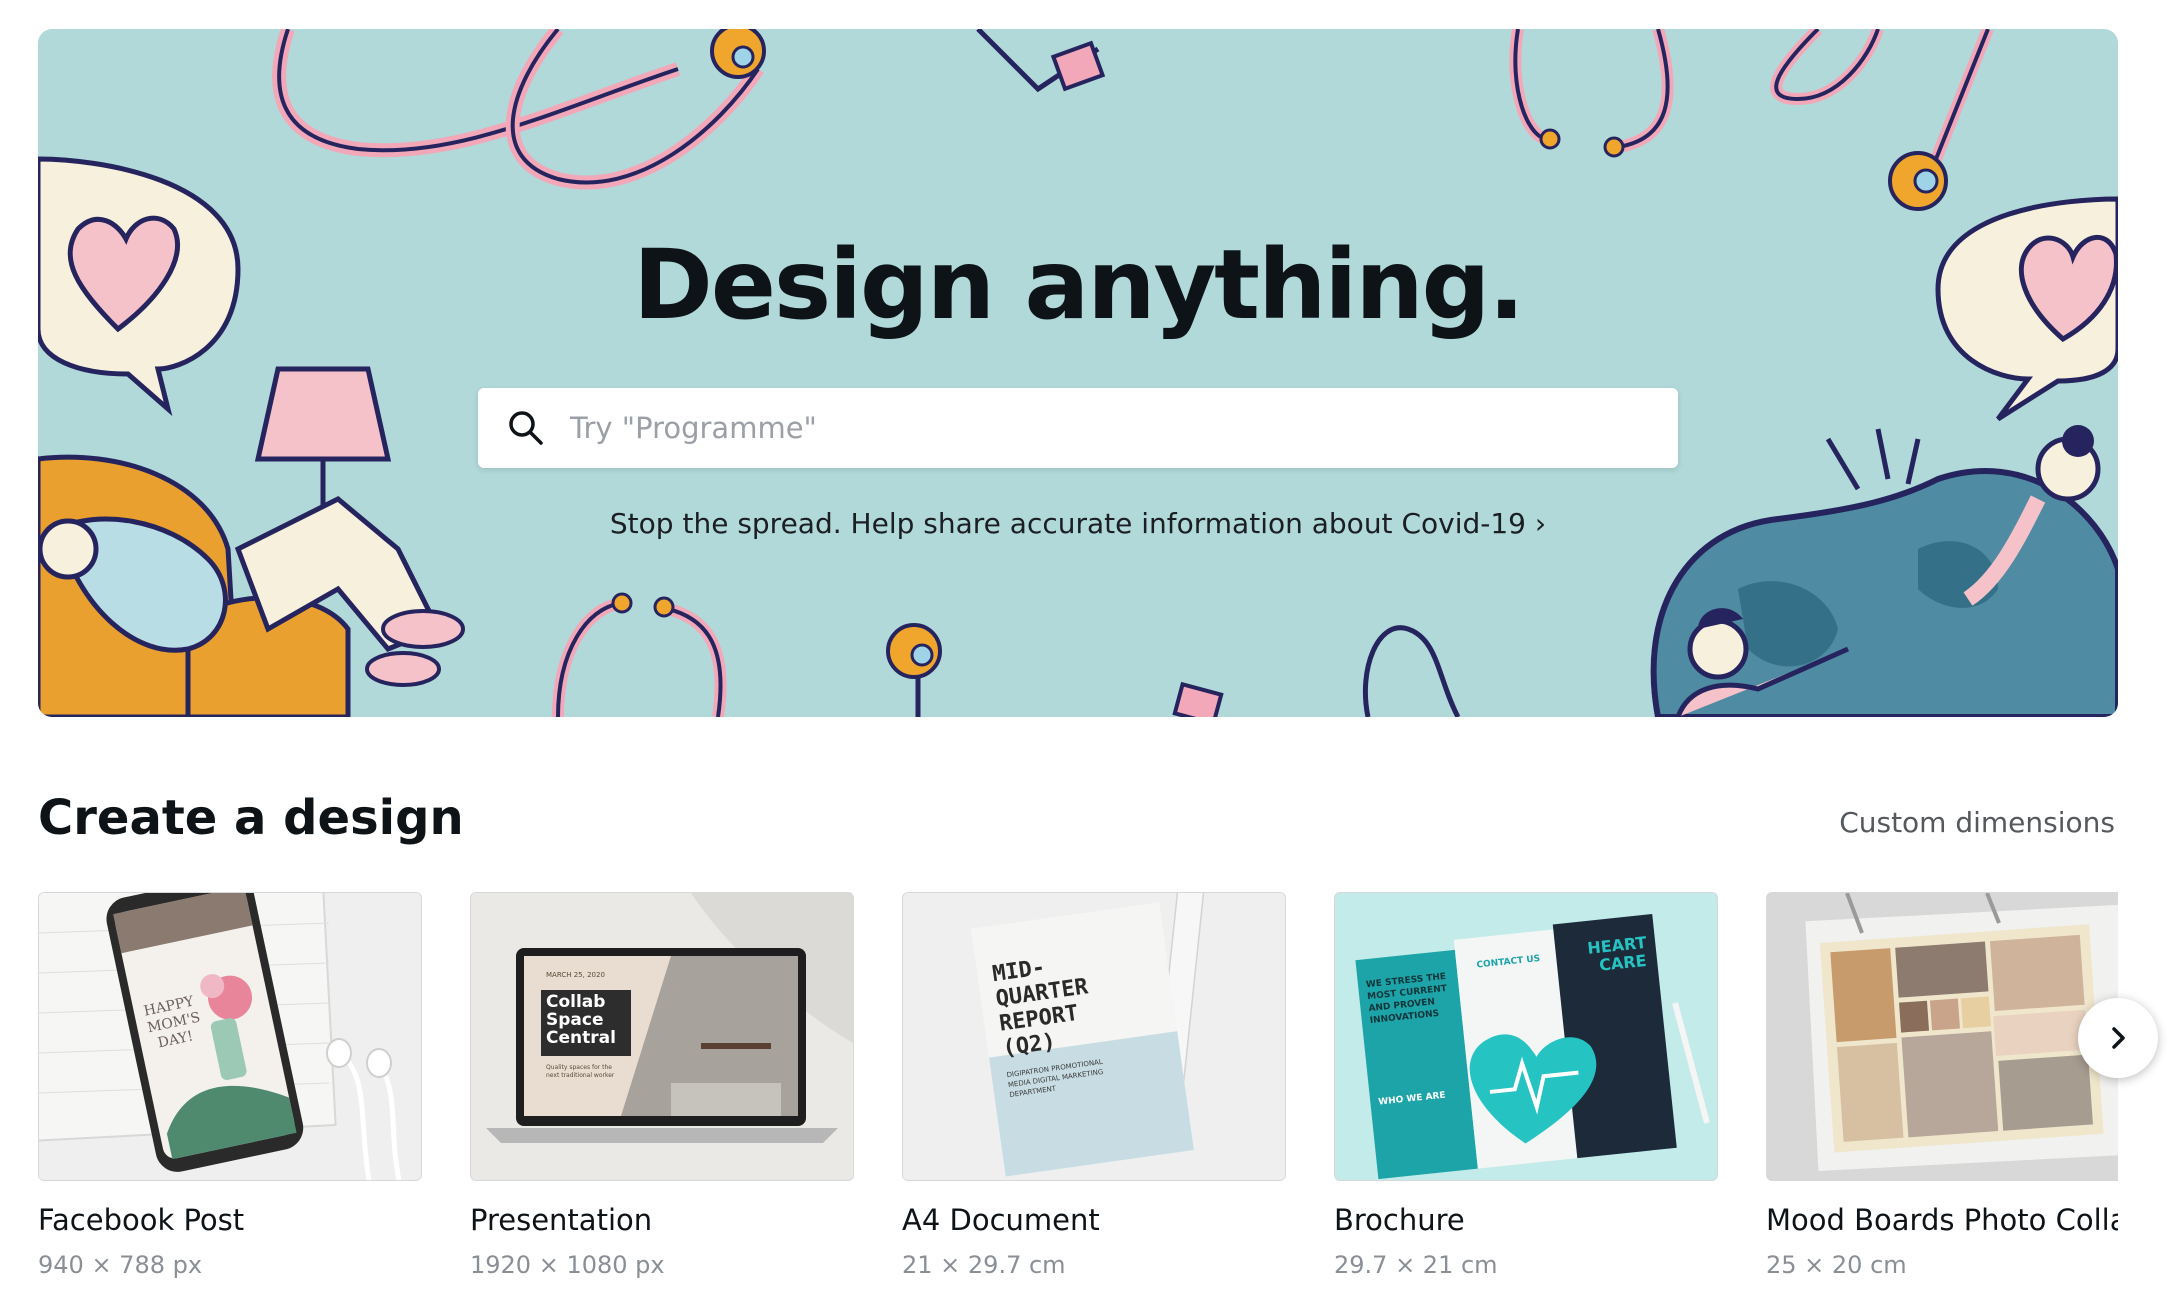 The height and width of the screenshot is (1293, 2177). What do you see at coordinates (575, 1002) in the screenshot?
I see `thumb-title-1: Collab` at bounding box center [575, 1002].